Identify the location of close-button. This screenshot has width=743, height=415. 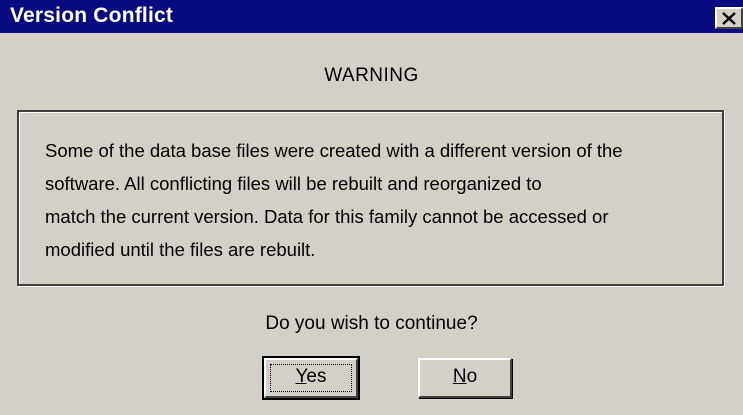
(729, 18).